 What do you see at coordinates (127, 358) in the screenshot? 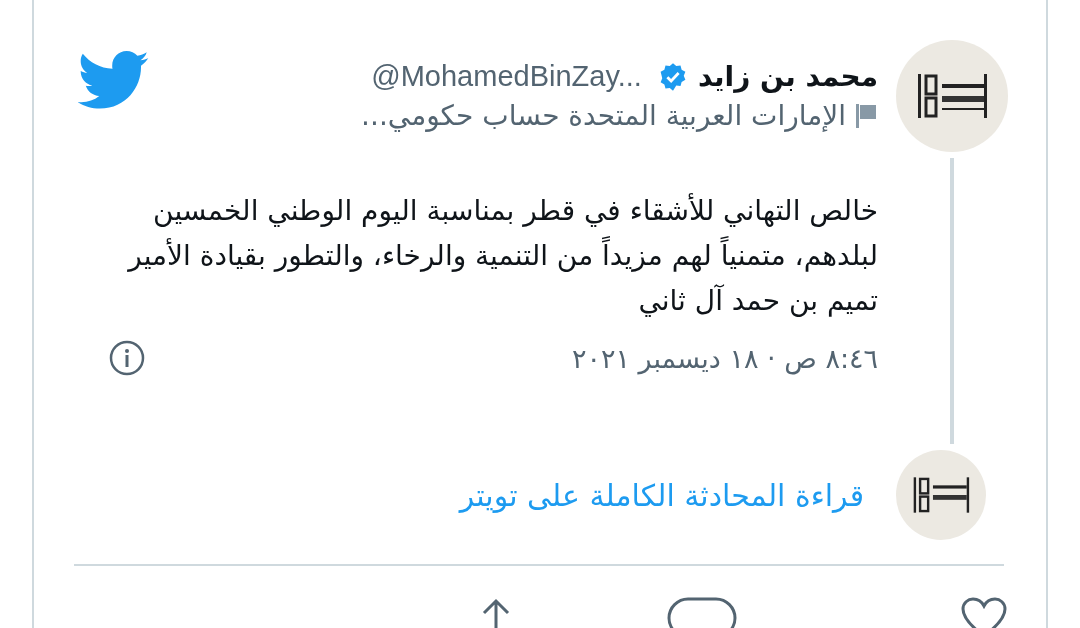
I see `info-icon` at bounding box center [127, 358].